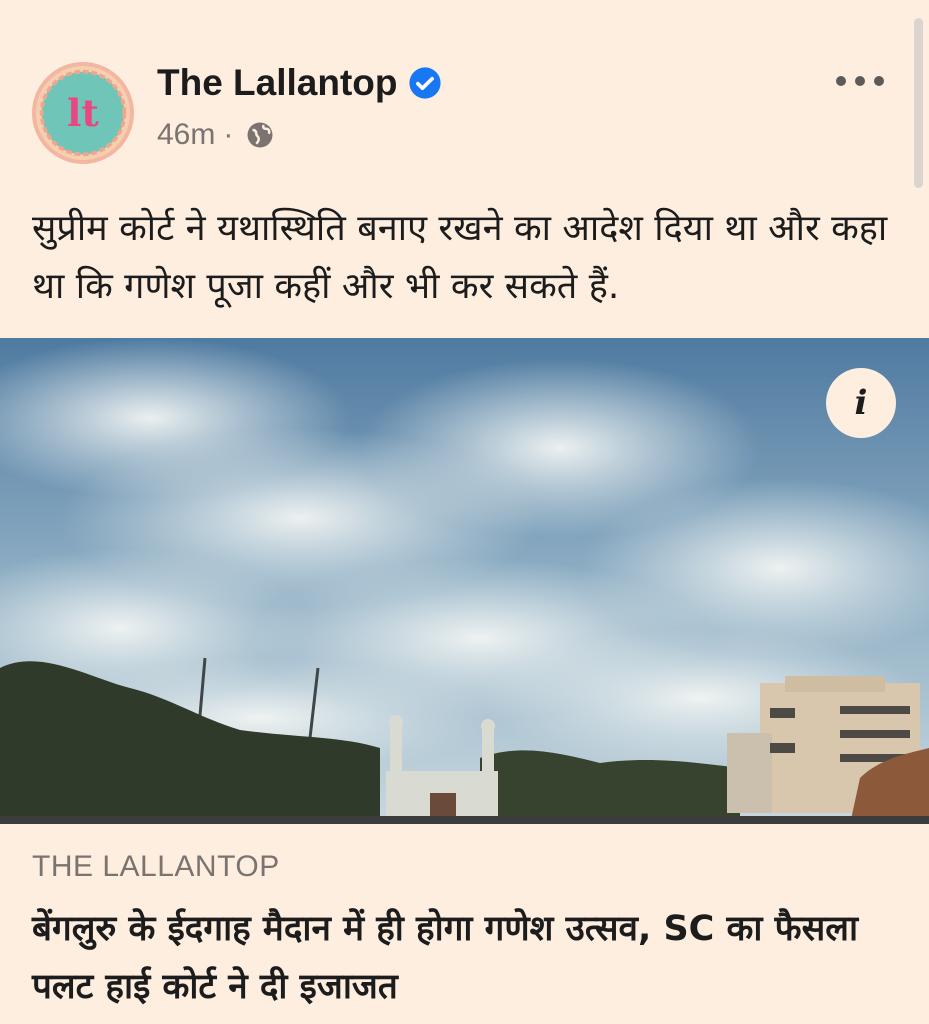 This screenshot has width=929, height=1024. I want to click on post-meta: 46m ·, so click(216, 135).